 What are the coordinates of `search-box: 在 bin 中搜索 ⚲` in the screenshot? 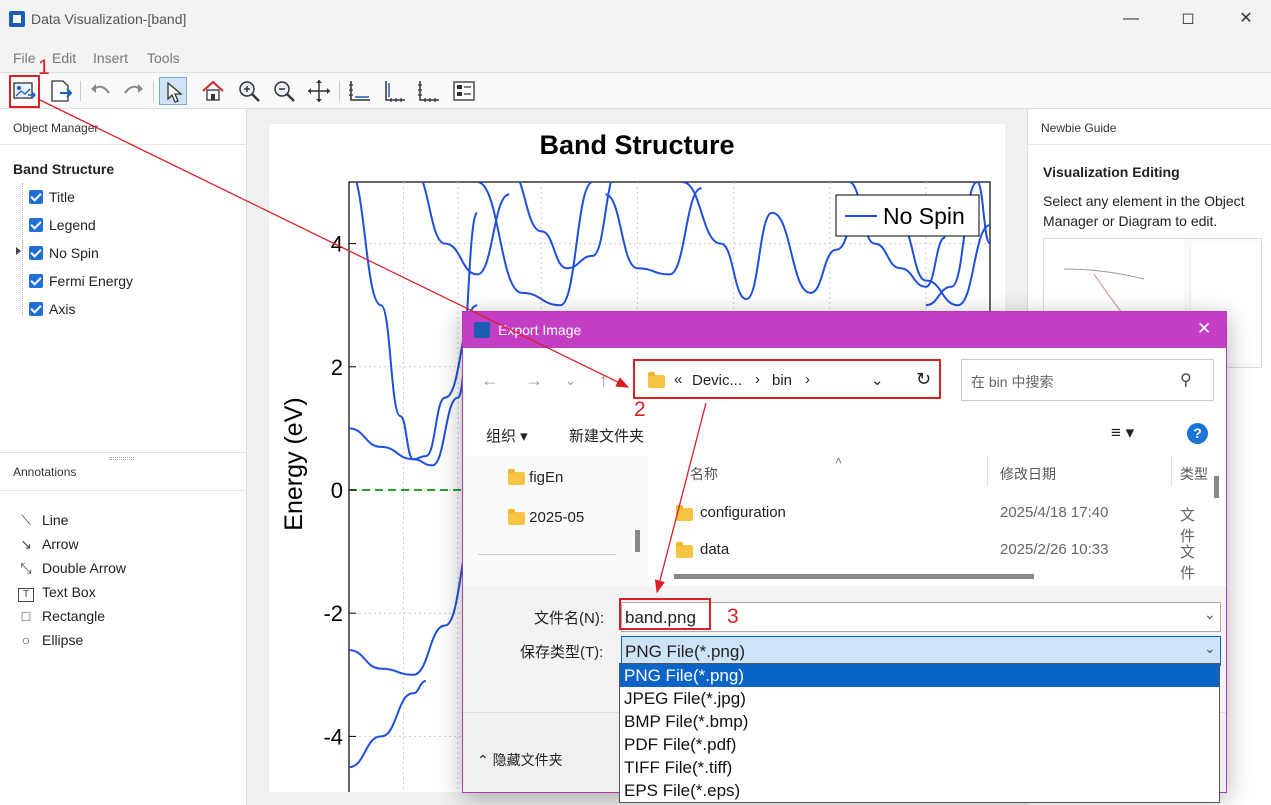 It's located at (1087, 380).